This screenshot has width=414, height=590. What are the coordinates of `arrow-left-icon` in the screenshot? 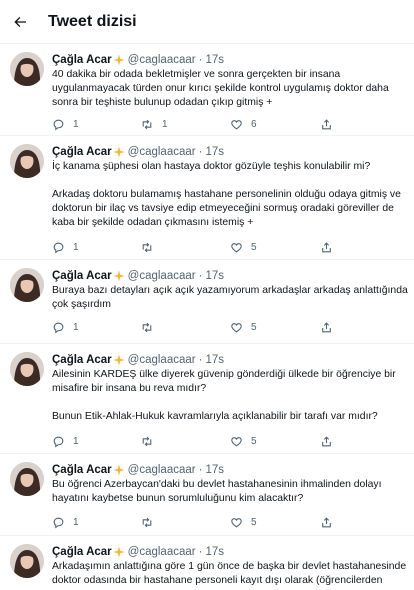 It's located at (20, 21).